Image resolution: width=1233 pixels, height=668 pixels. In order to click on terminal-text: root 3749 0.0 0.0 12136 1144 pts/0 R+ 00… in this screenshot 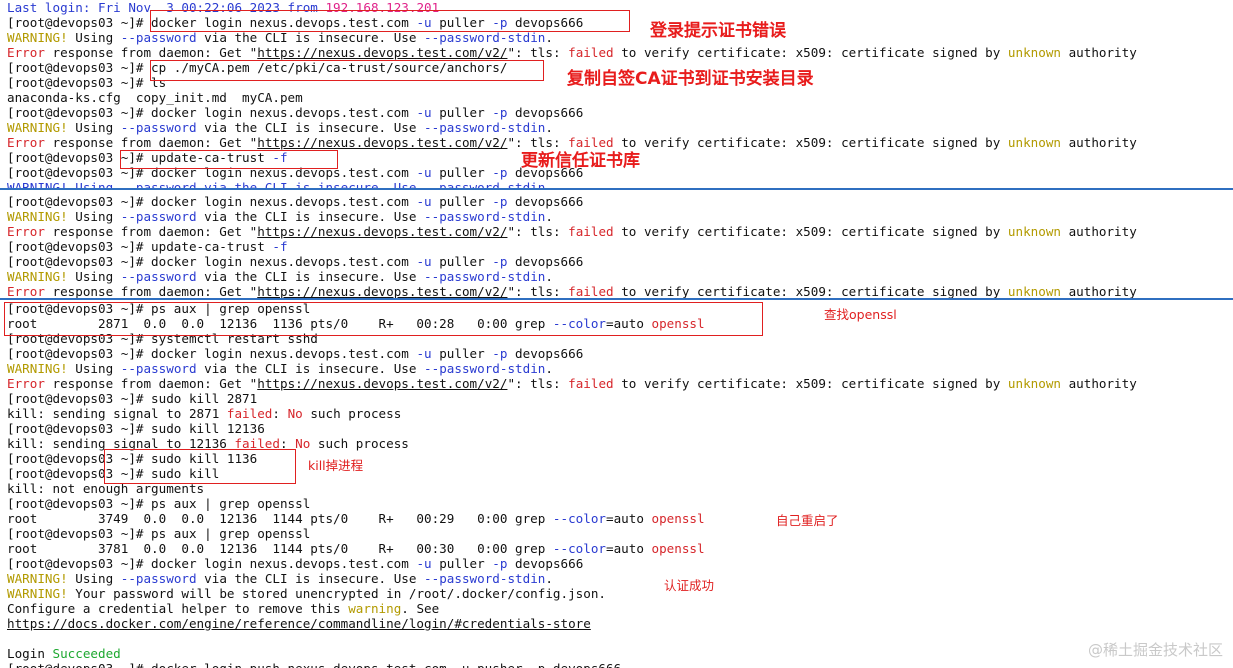, I will do `click(280, 518)`.